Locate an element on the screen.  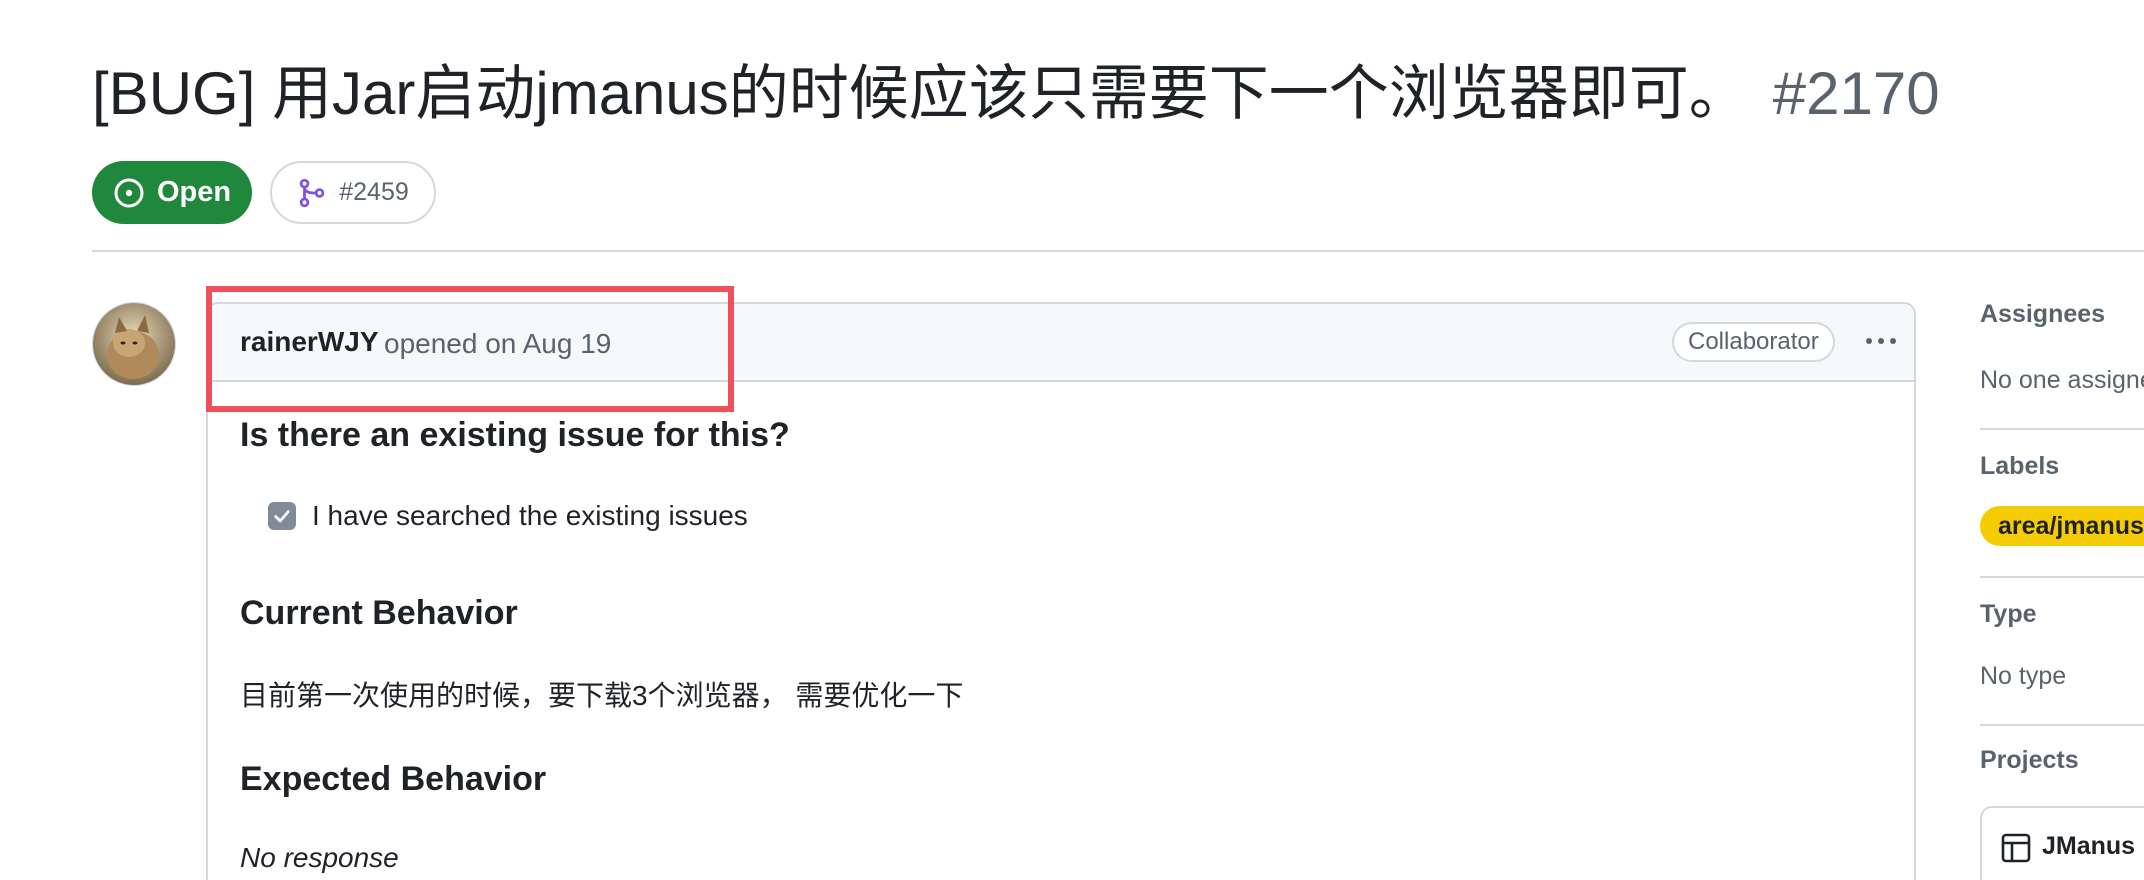
project-name: JManus is located at coordinates (2089, 846).